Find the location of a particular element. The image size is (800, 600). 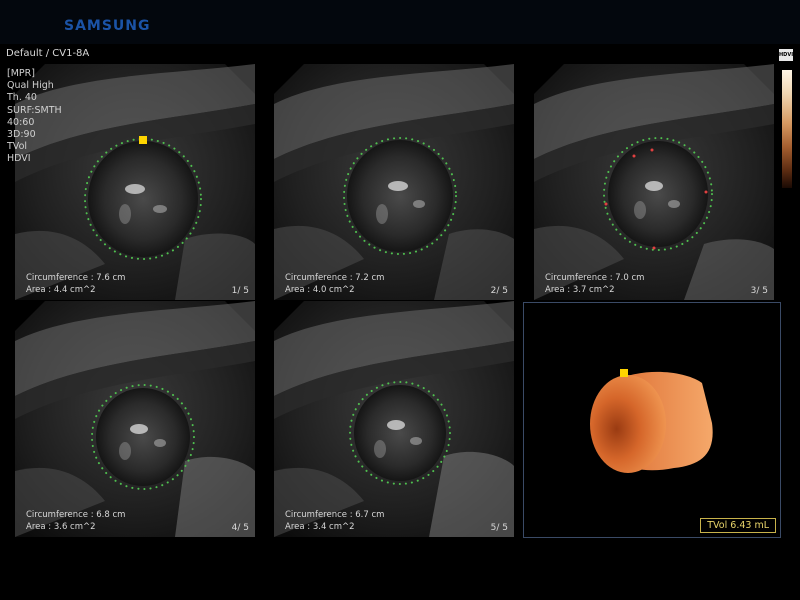

param-item: 40:60 is located at coordinates (21, 122).